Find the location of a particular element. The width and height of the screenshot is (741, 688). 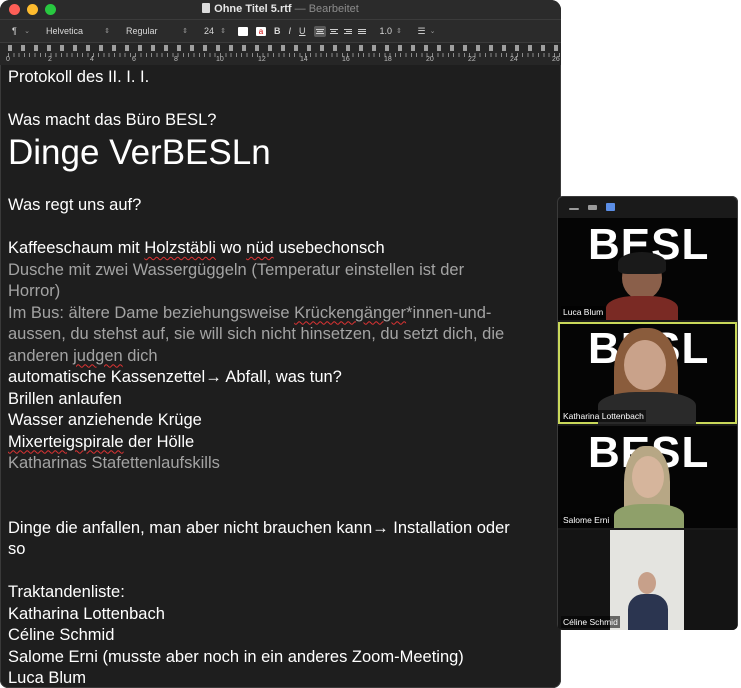

bold-button: B is located at coordinates (277, 31).